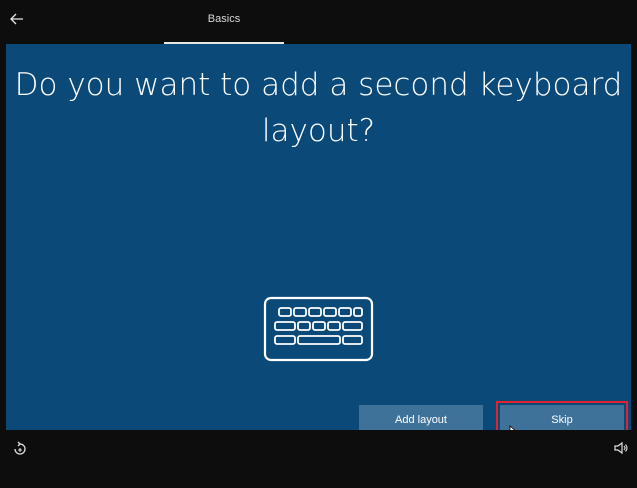  Describe the element at coordinates (621, 448) in the screenshot. I see `volume-icon` at that location.